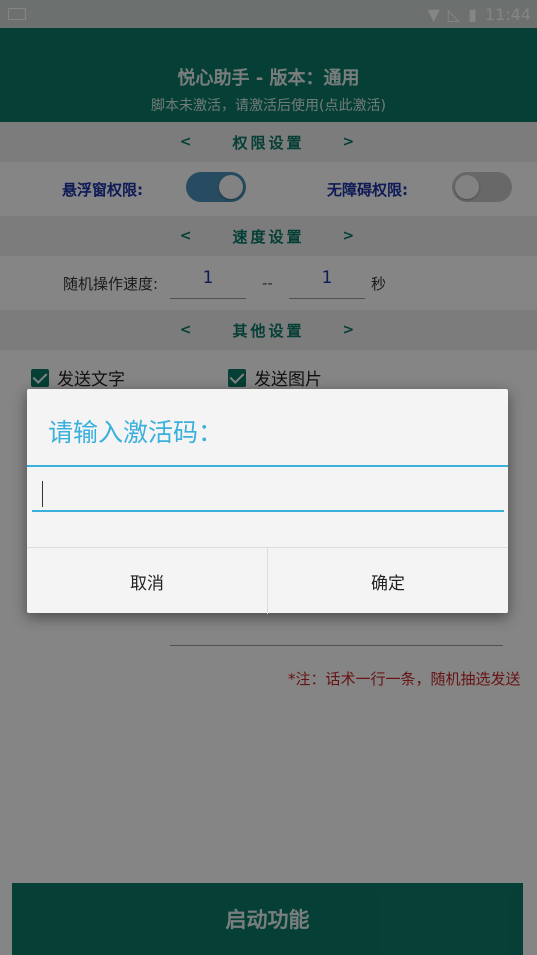 The width and height of the screenshot is (537, 955). I want to click on dialog-buttons: 取消 确定, so click(267, 580).